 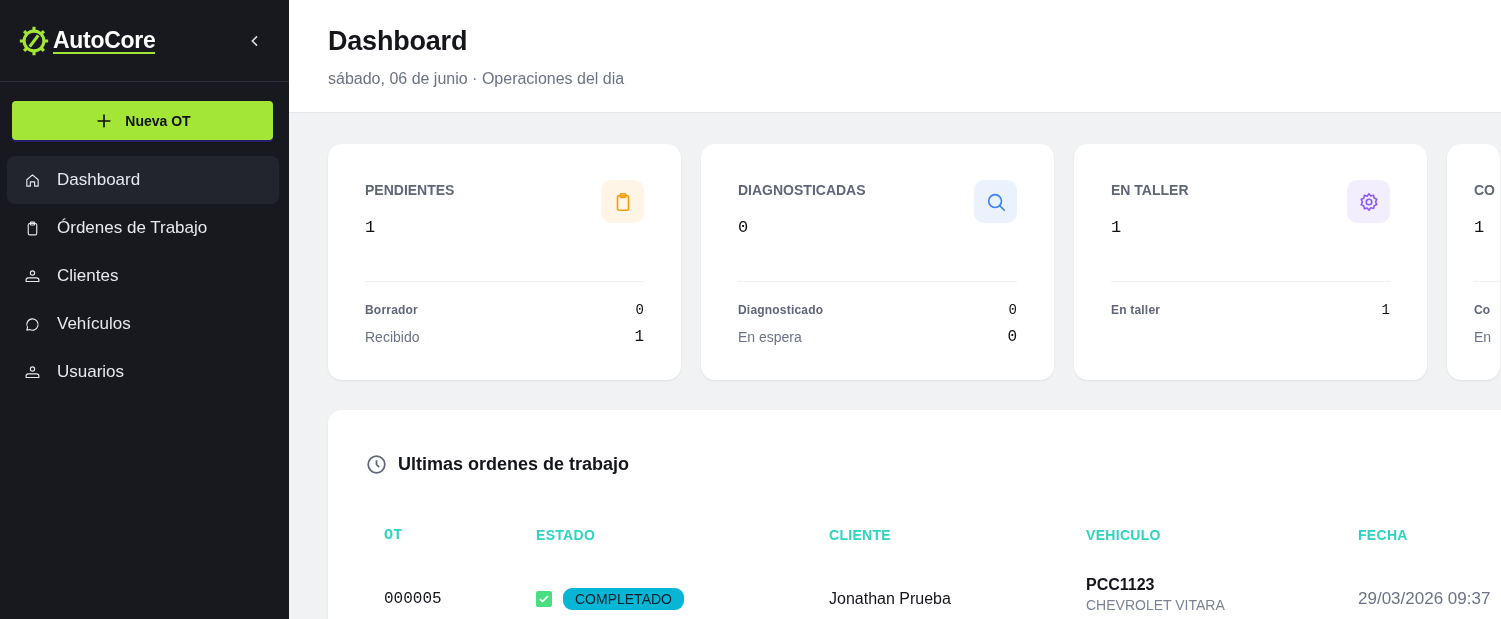 What do you see at coordinates (890, 599) in the screenshot?
I see `client-name: Jonathan Prueba` at bounding box center [890, 599].